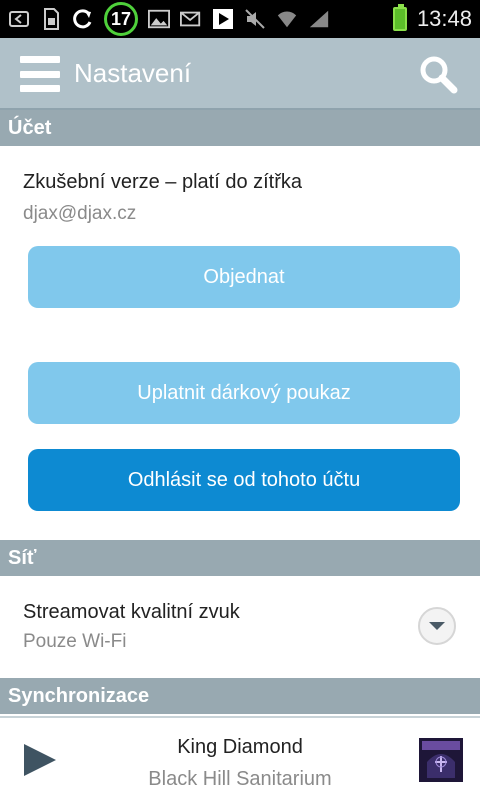  I want to click on play-store-icon, so click(223, 19).